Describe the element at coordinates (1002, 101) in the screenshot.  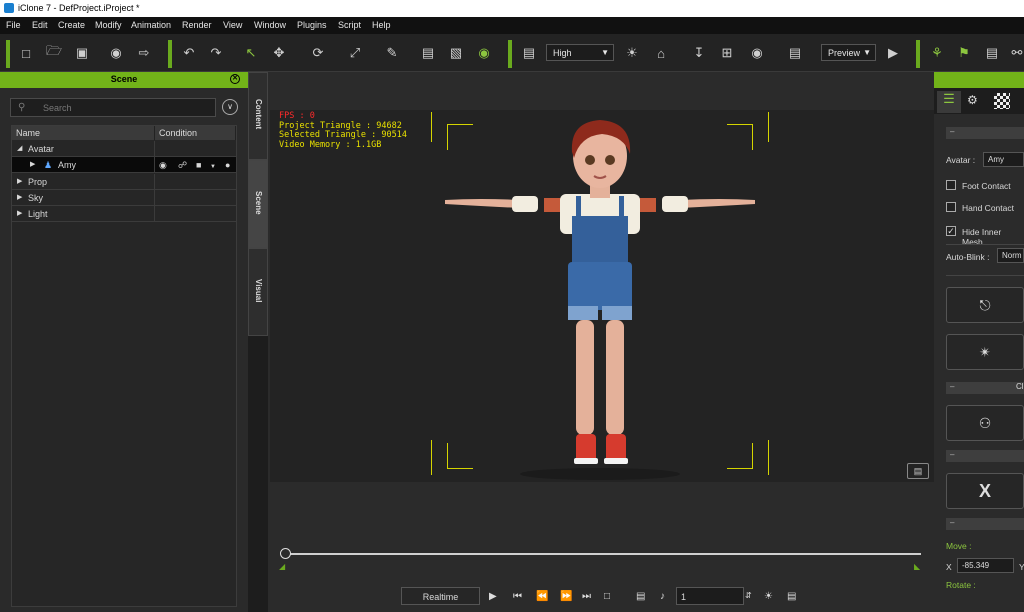
I see `material-tab-icon` at that location.